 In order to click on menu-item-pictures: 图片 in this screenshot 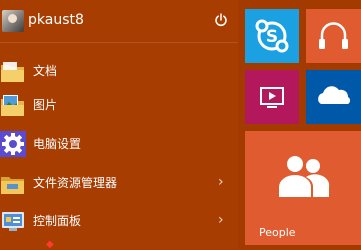, I will do `click(119, 105)`.